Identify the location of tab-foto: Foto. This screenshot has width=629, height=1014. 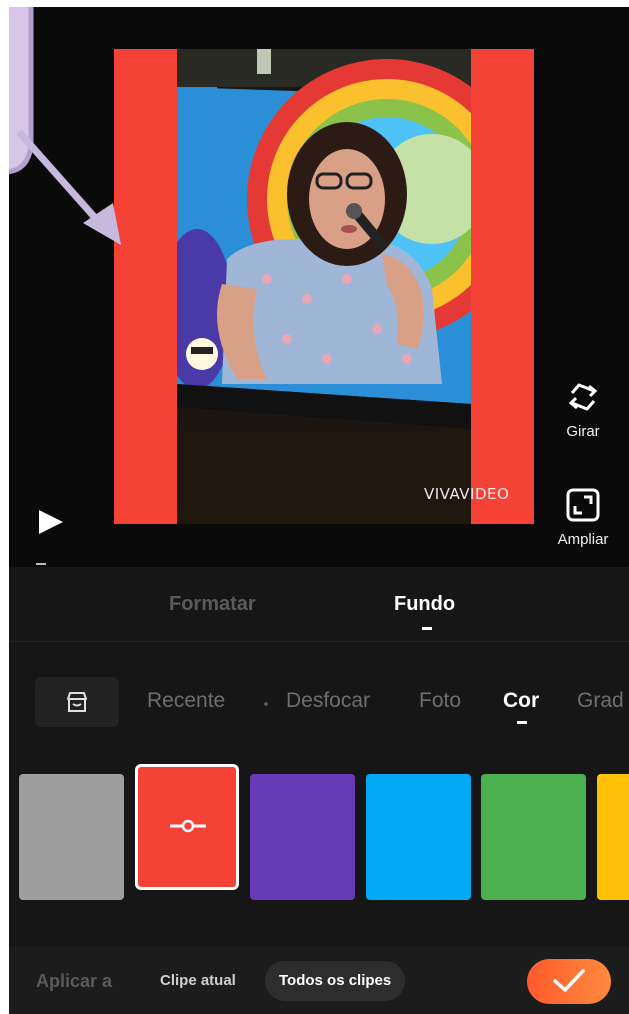
(440, 701).